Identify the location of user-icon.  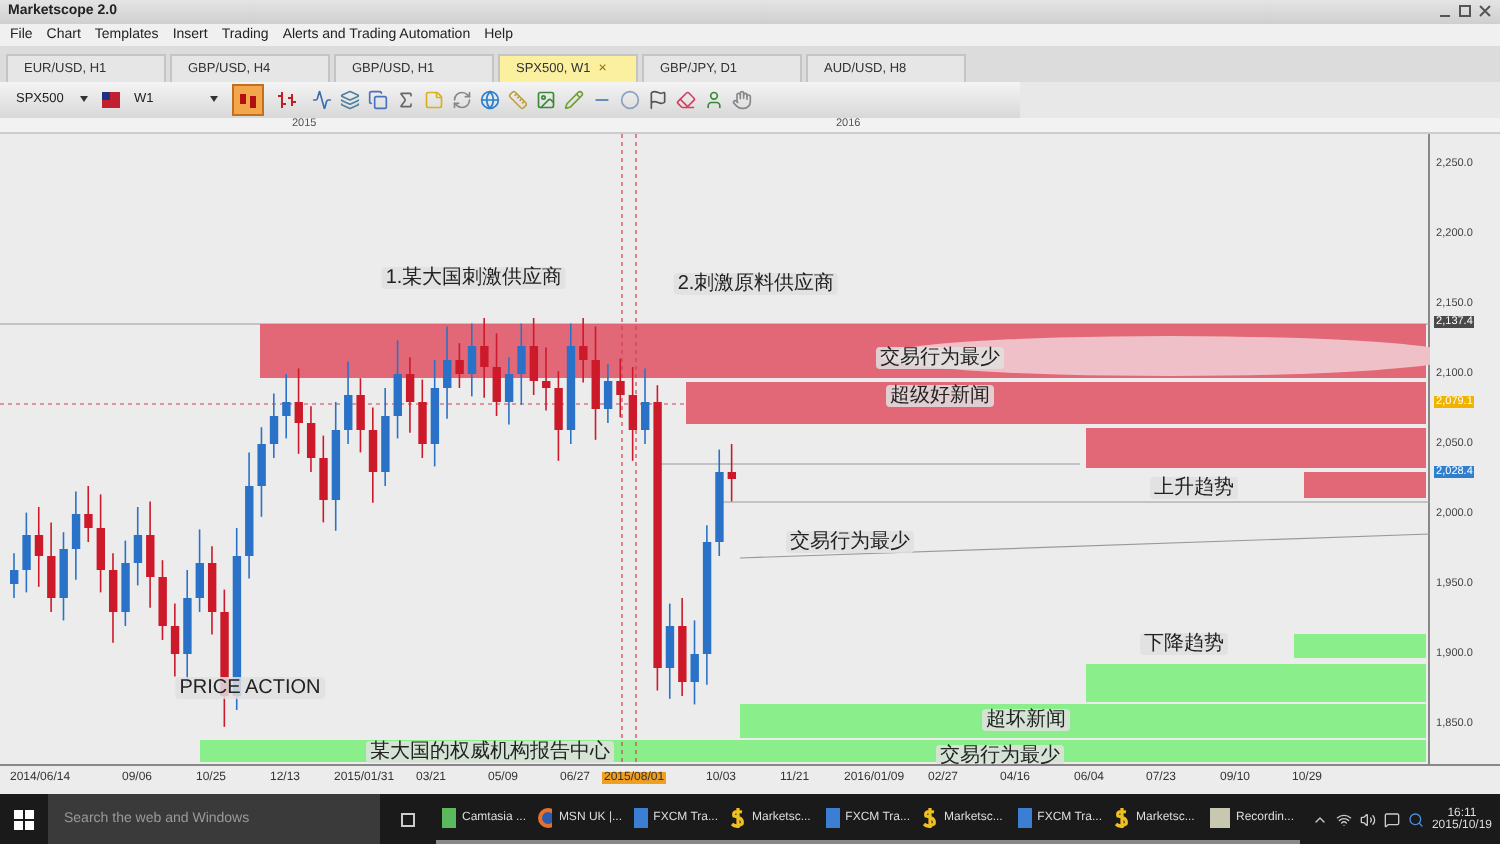
(714, 99).